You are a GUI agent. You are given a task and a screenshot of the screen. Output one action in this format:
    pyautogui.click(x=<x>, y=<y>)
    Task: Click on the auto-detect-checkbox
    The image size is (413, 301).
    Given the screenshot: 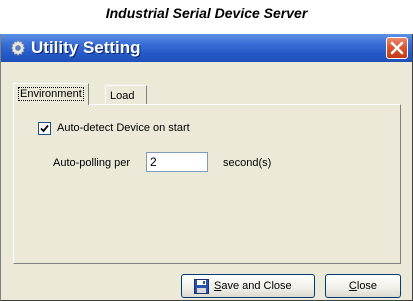 What is the action you would take?
    pyautogui.click(x=44, y=128)
    